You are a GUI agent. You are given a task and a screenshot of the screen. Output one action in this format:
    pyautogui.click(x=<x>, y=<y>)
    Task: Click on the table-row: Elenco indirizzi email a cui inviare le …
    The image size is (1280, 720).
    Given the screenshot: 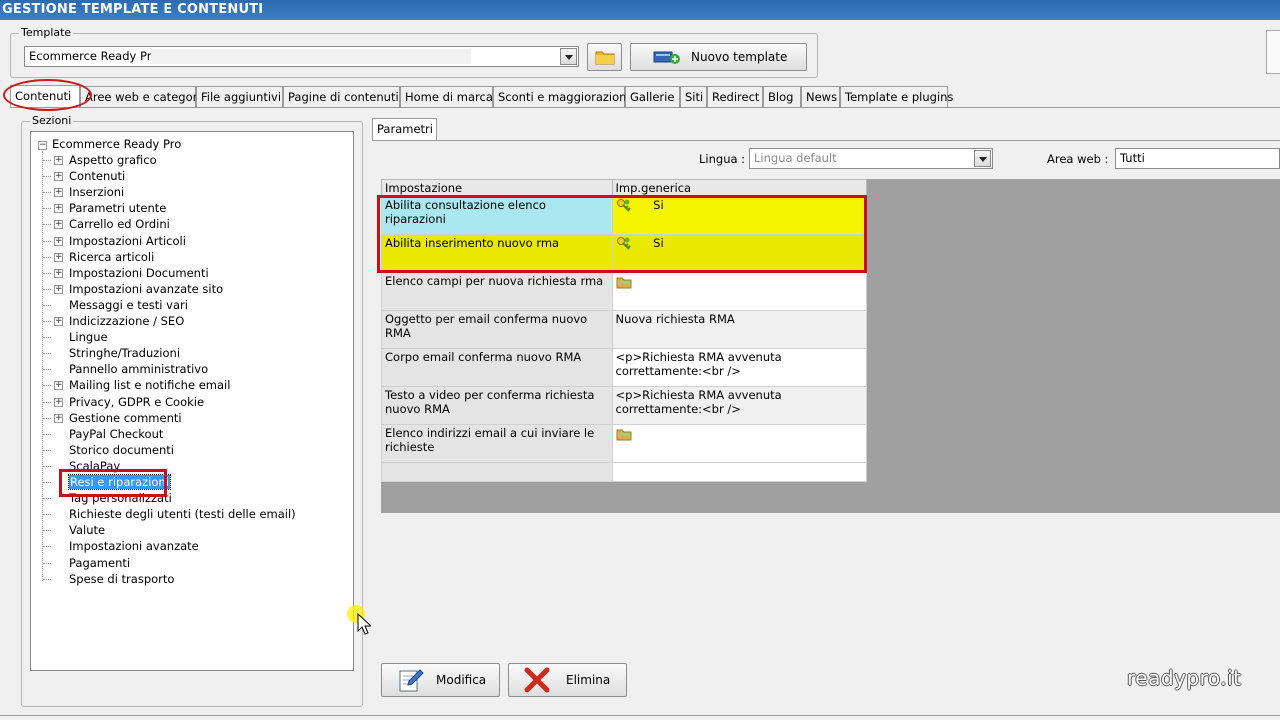 What is the action you would take?
    pyautogui.click(x=624, y=443)
    